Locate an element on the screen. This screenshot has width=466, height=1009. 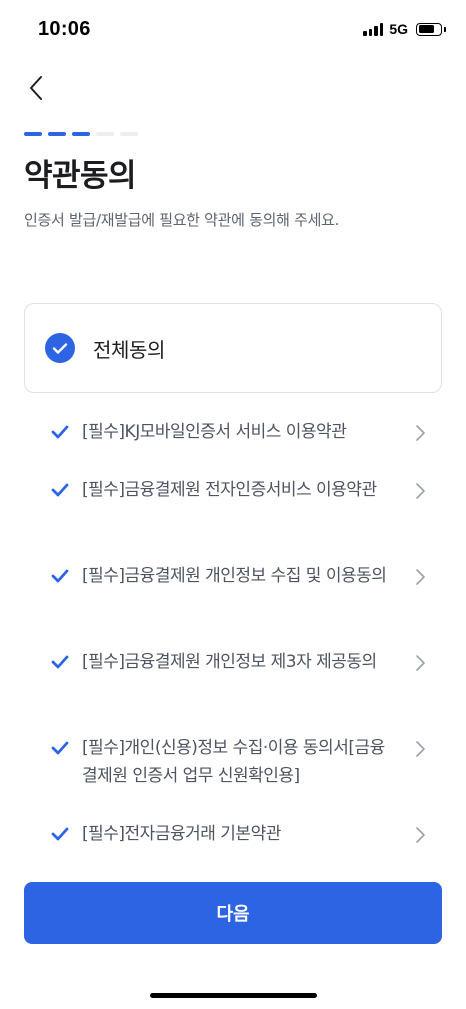
battery-icon is located at coordinates (431, 29).